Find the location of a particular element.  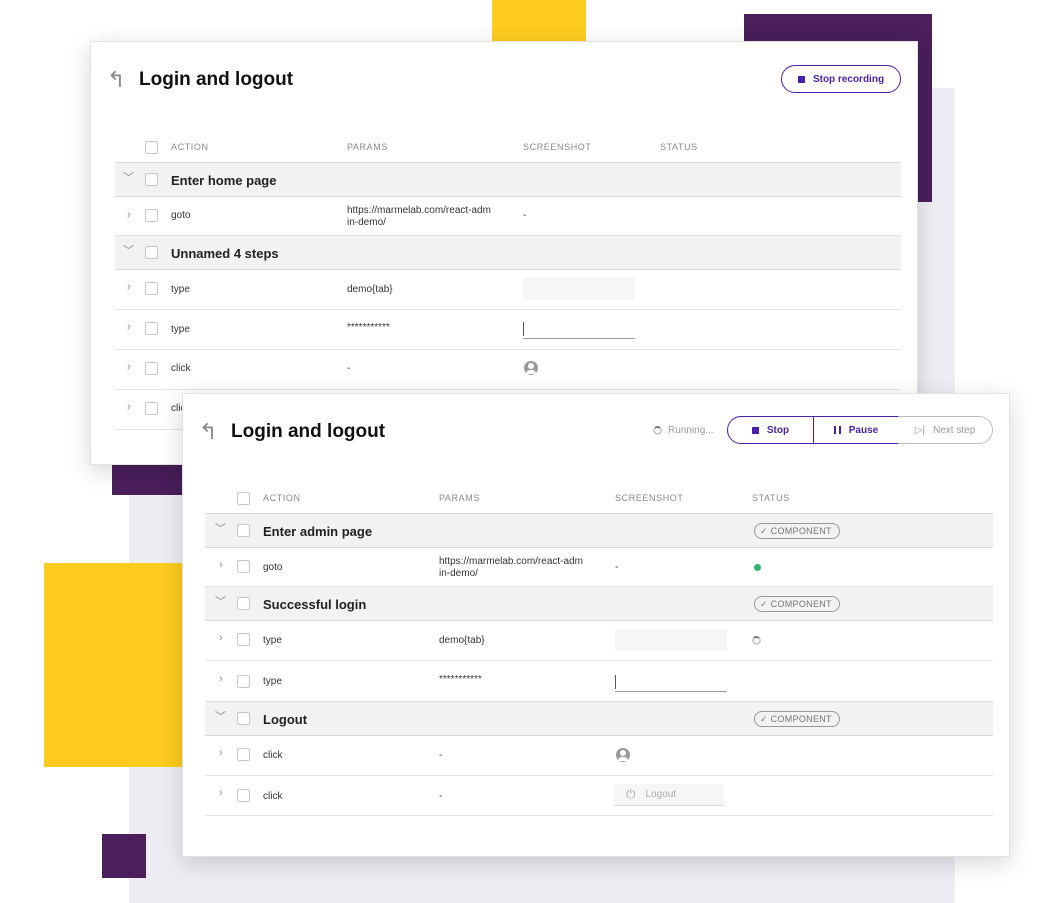

stop-recording-button: Stop recording is located at coordinates (841, 79).